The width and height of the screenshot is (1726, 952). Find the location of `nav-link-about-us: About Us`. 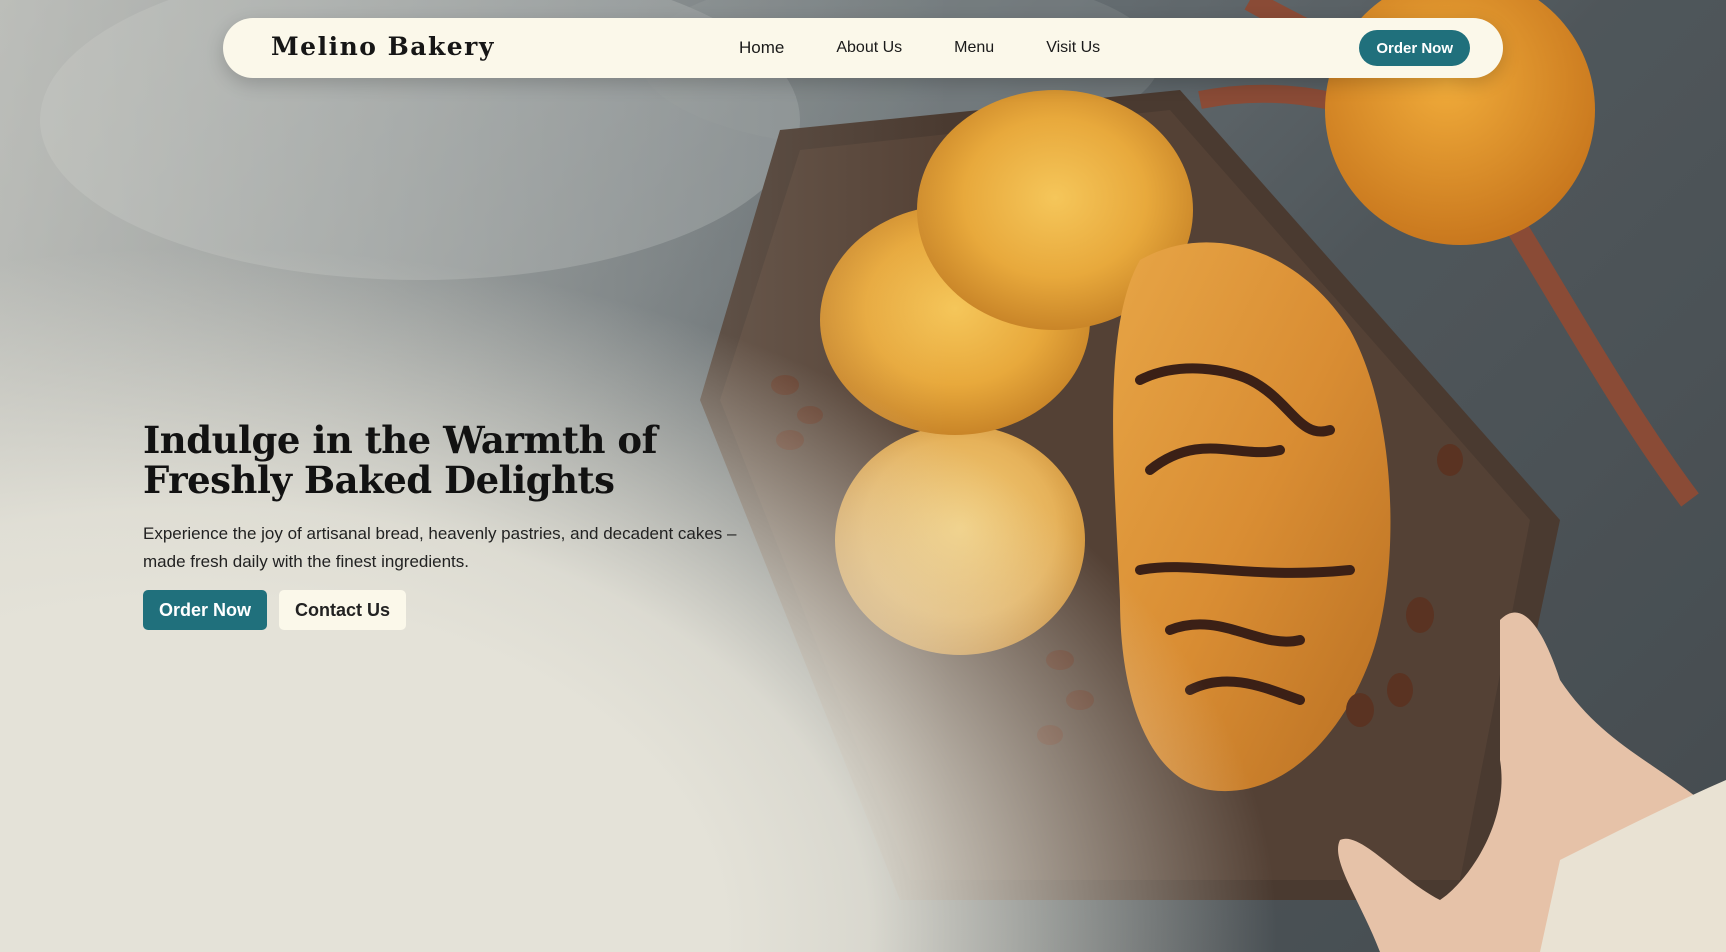

nav-link-about-us: About Us is located at coordinates (869, 48).